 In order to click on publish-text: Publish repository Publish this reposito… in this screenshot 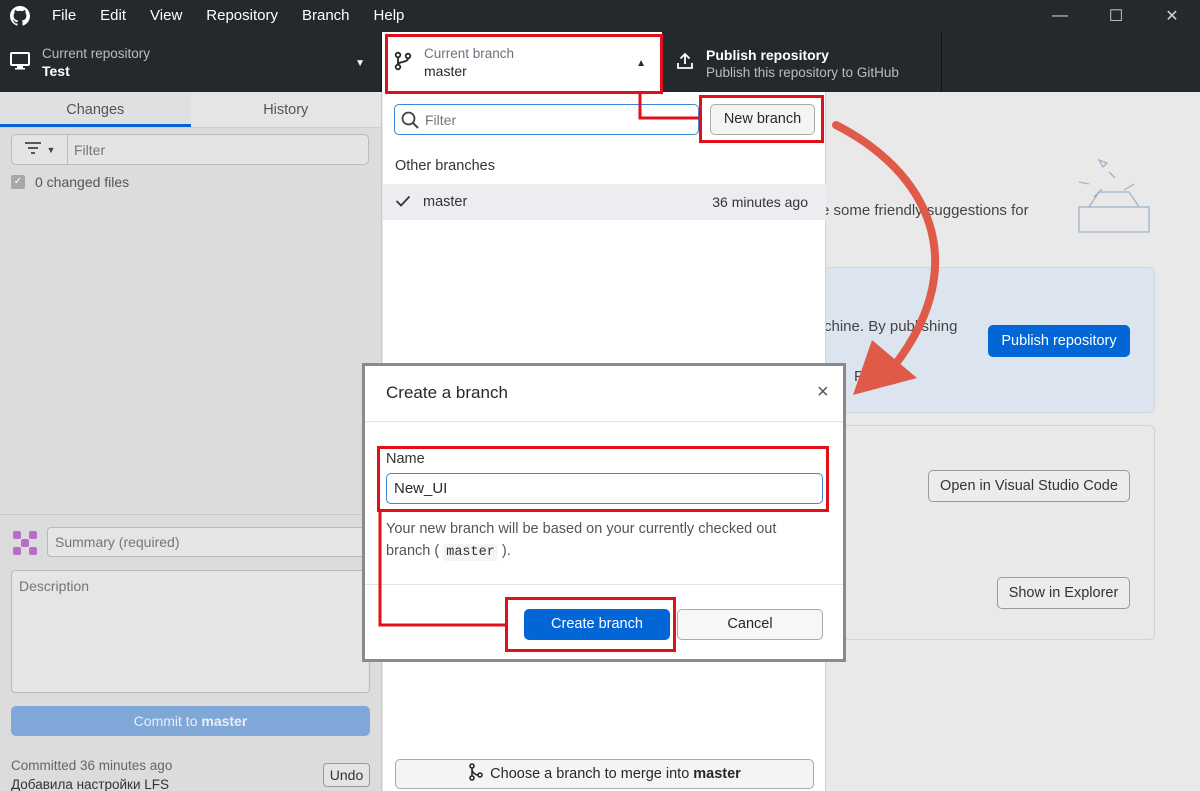, I will do `click(802, 62)`.